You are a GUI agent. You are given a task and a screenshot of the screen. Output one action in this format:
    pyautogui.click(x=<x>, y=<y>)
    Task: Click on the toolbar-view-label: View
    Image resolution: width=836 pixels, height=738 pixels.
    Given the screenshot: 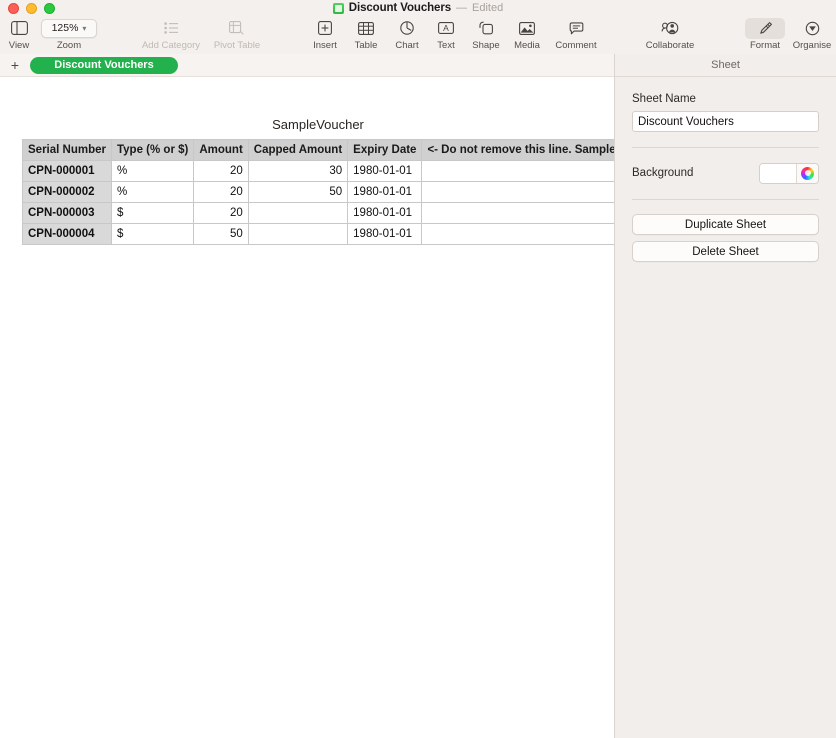 What is the action you would take?
    pyautogui.click(x=19, y=45)
    